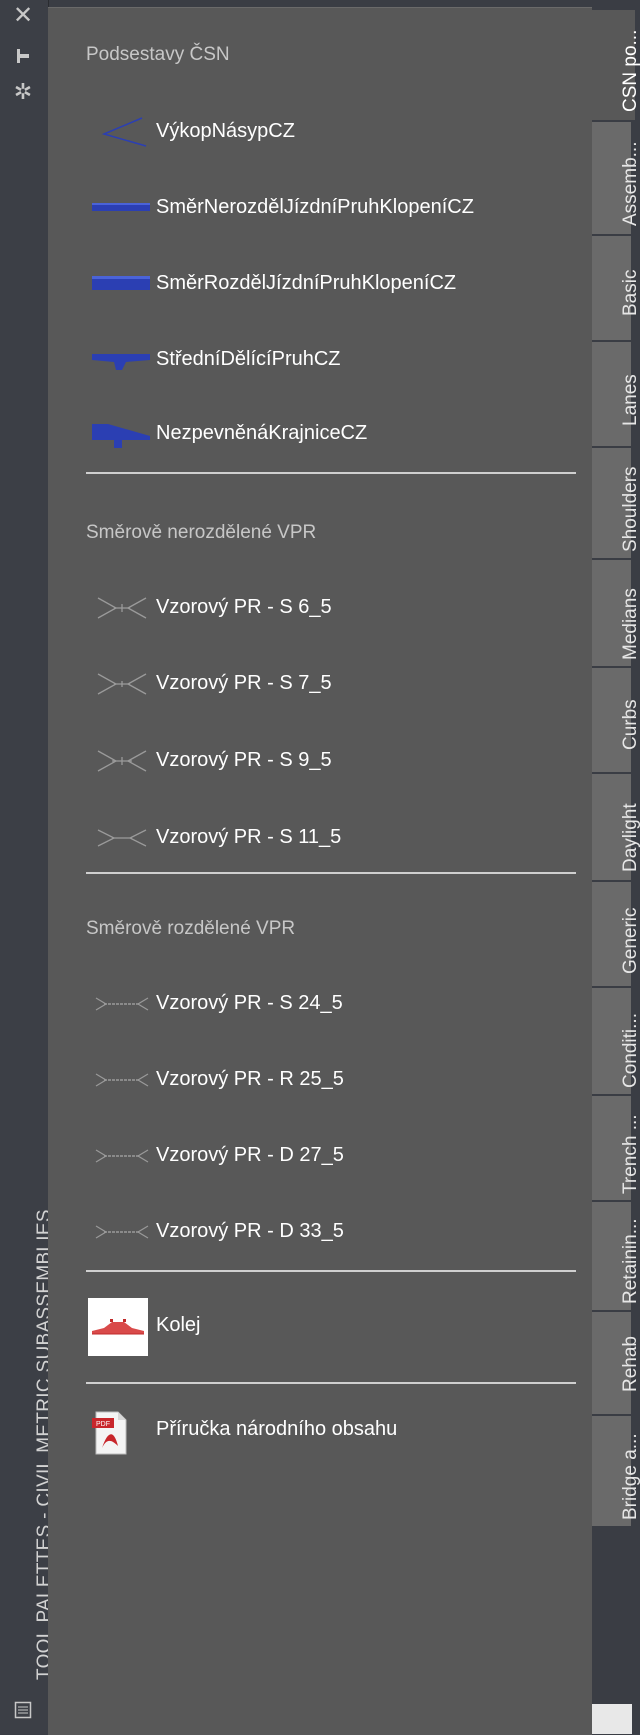 Image resolution: width=640 pixels, height=1735 pixels. What do you see at coordinates (328, 132) in the screenshot?
I see `tool-item: VýkopNásypCZ` at bounding box center [328, 132].